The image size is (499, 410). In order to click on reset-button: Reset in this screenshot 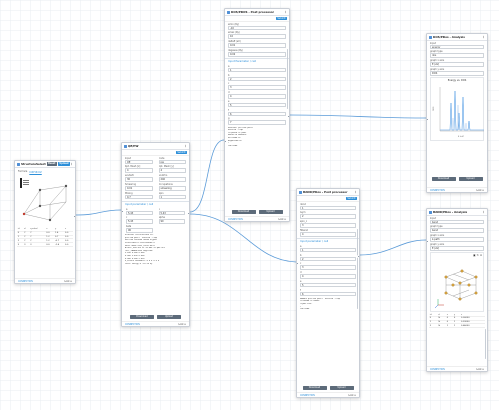, I will do `click(51, 164)`.